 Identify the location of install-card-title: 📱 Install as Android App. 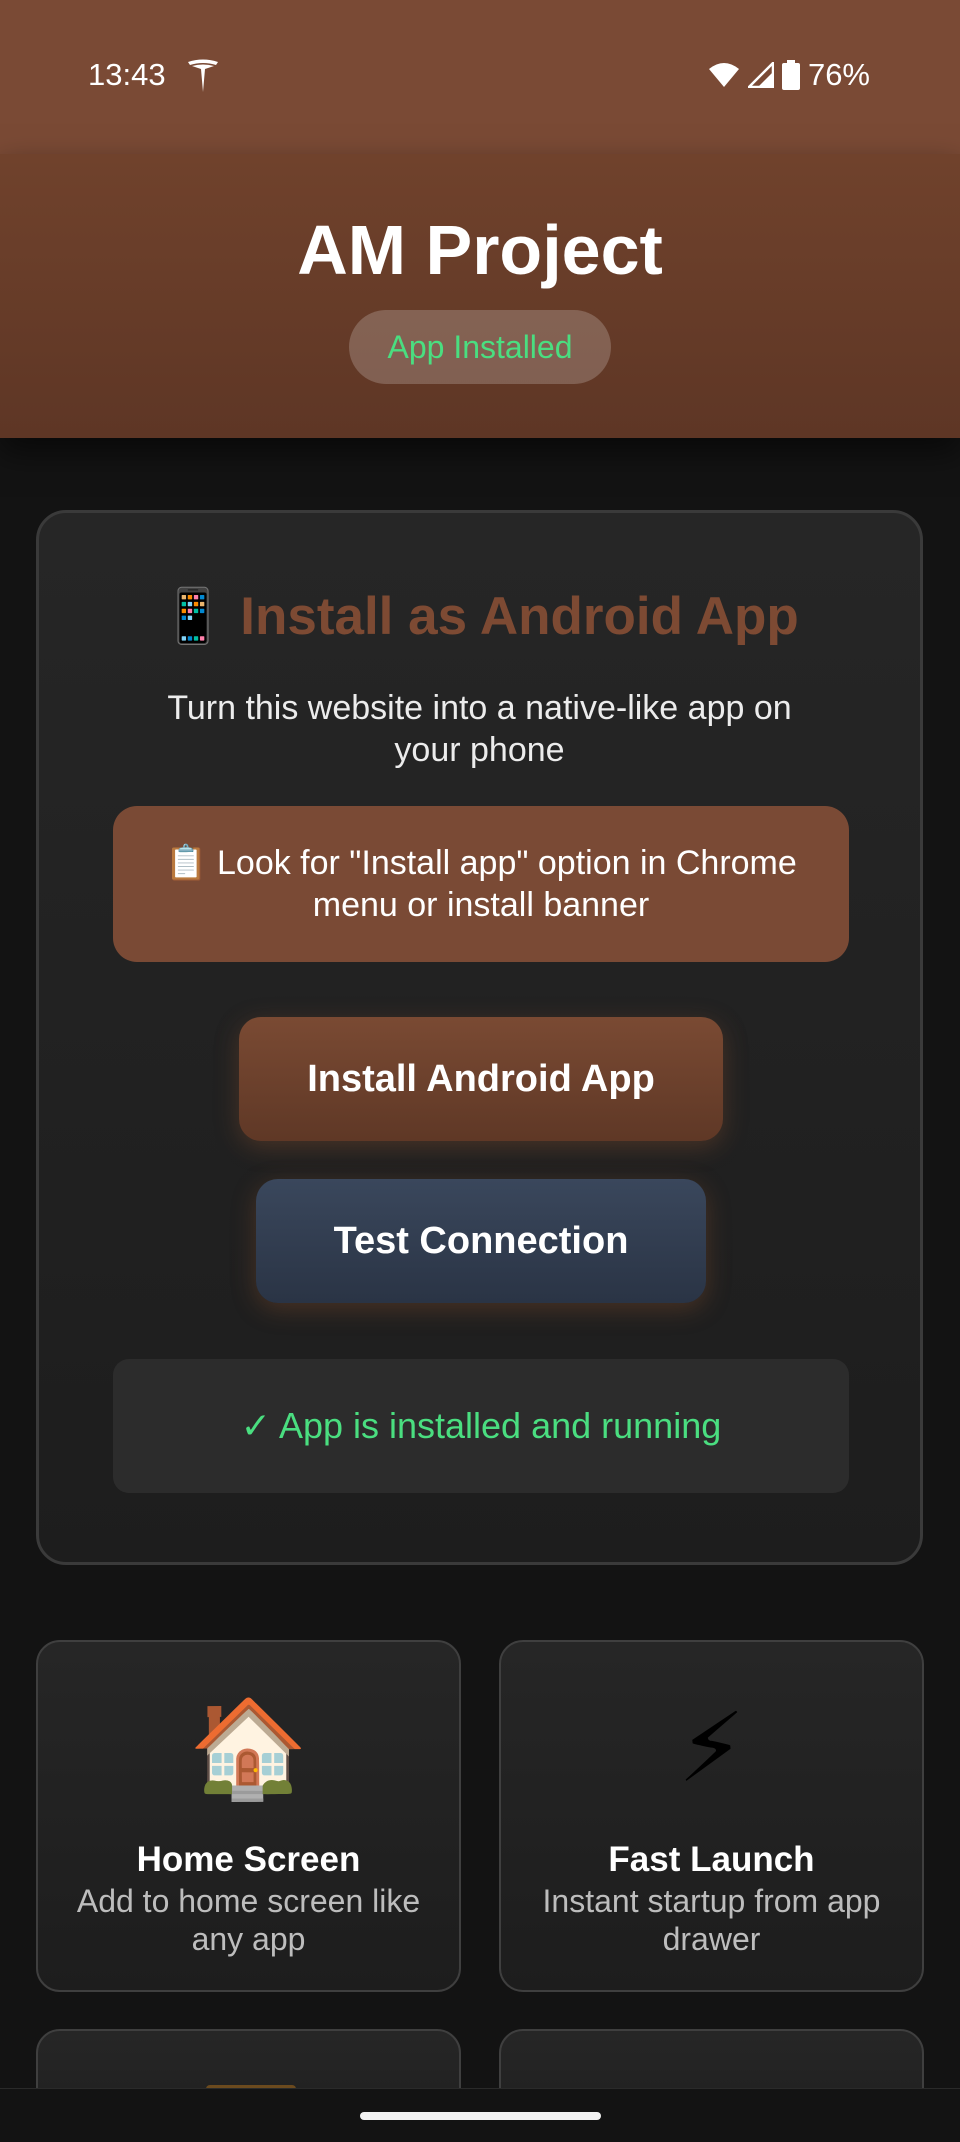
(479, 616).